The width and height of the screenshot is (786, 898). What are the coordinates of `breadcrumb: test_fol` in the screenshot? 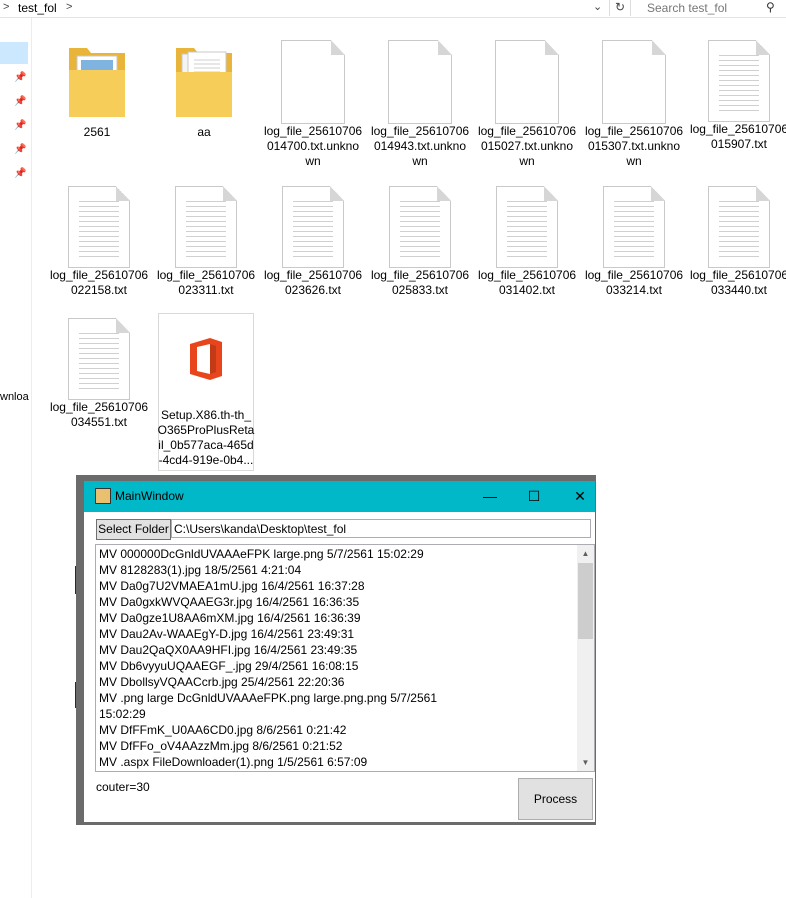 It's located at (37, 8).